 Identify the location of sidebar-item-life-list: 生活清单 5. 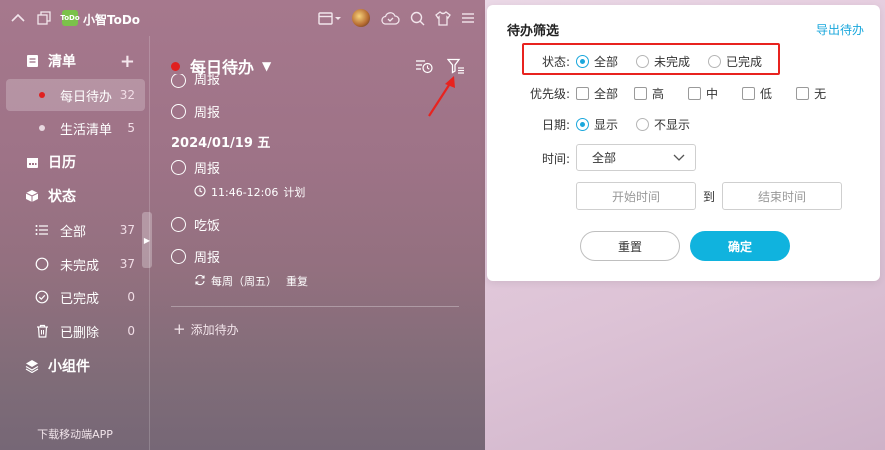
(75, 128).